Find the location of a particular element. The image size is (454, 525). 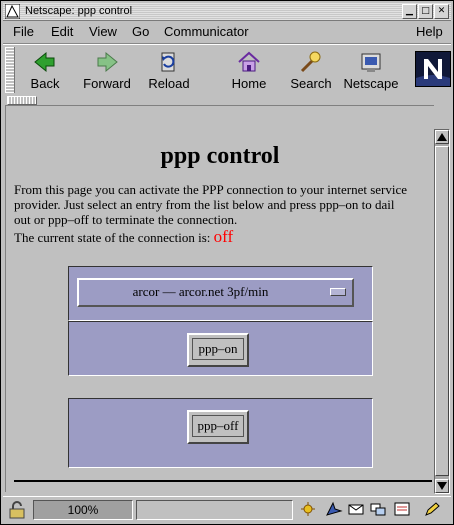

status-bar: 100% is located at coordinates (227, 509).